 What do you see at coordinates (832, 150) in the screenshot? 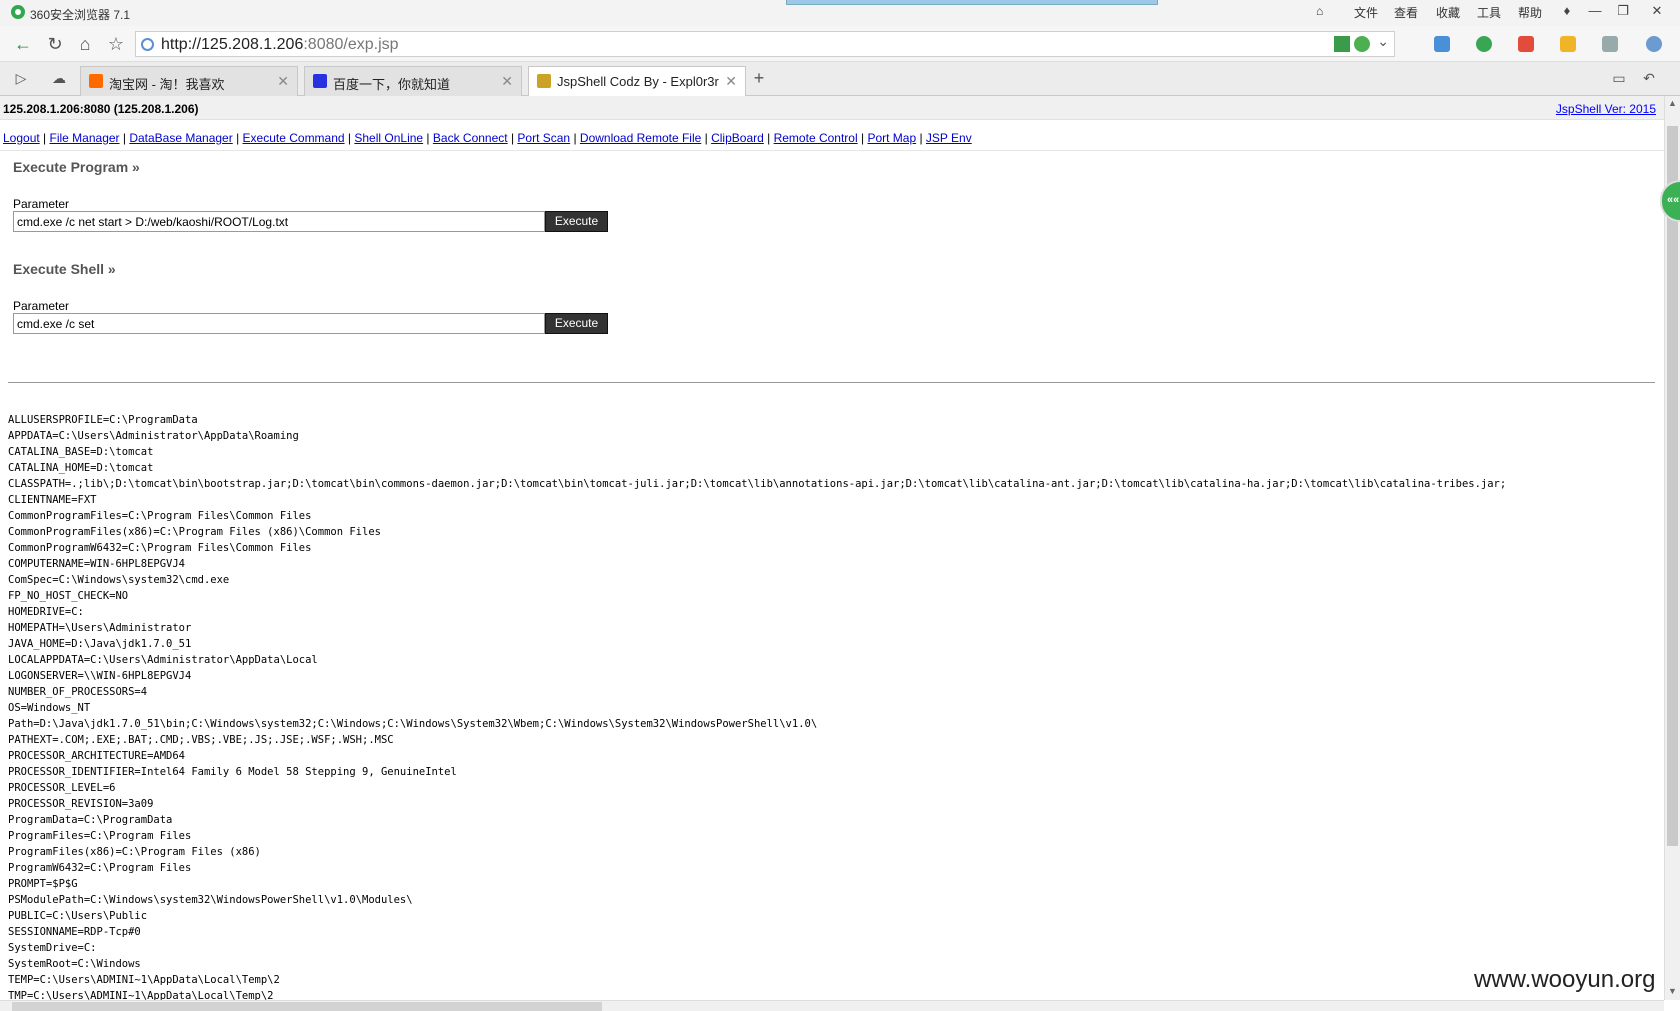
I see `nav-divider` at bounding box center [832, 150].